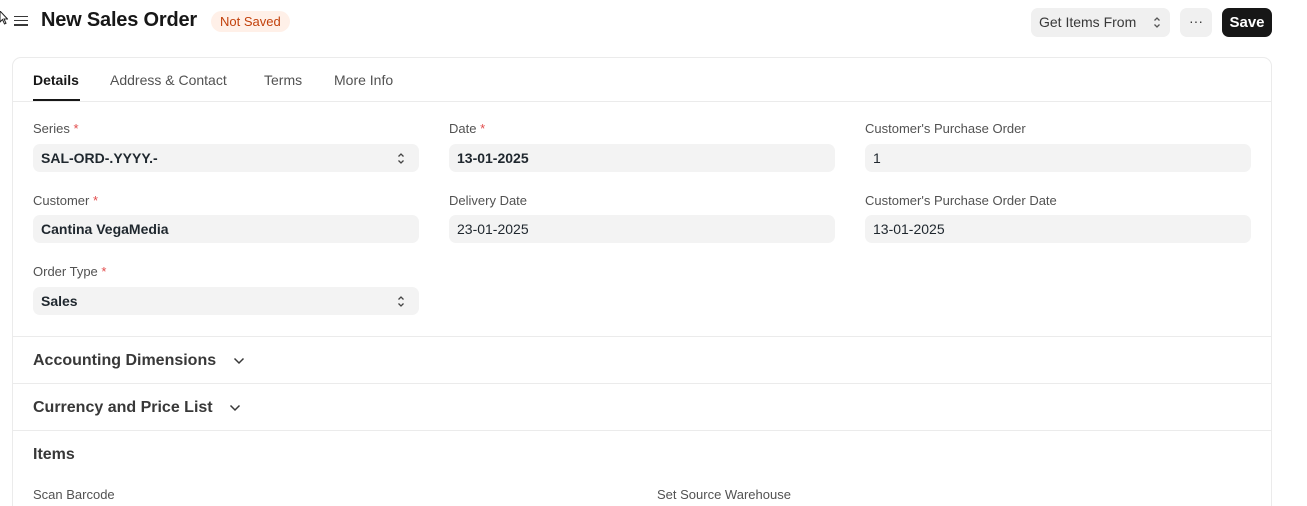 The width and height of the screenshot is (1307, 506). Describe the element at coordinates (56, 80) in the screenshot. I see `tab-details: Details` at that location.